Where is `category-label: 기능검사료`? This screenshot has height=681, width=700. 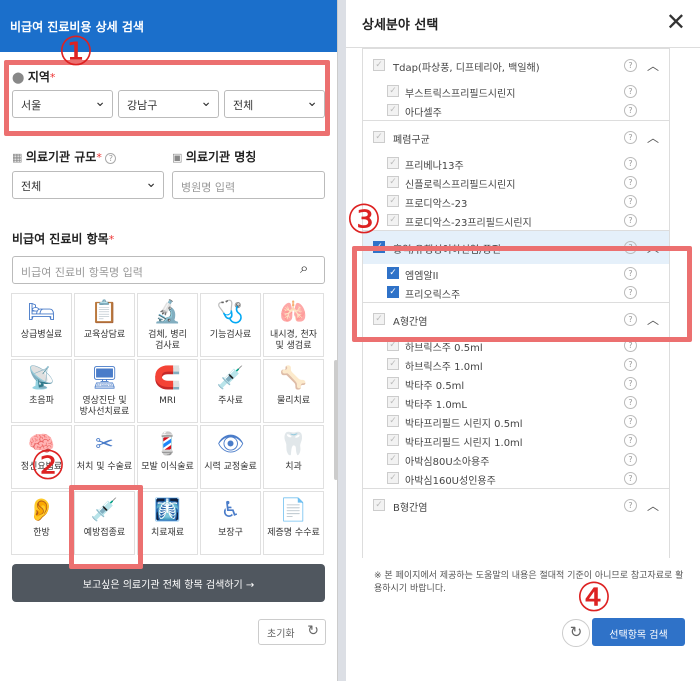
category-label: 기능검사료 is located at coordinates (230, 335).